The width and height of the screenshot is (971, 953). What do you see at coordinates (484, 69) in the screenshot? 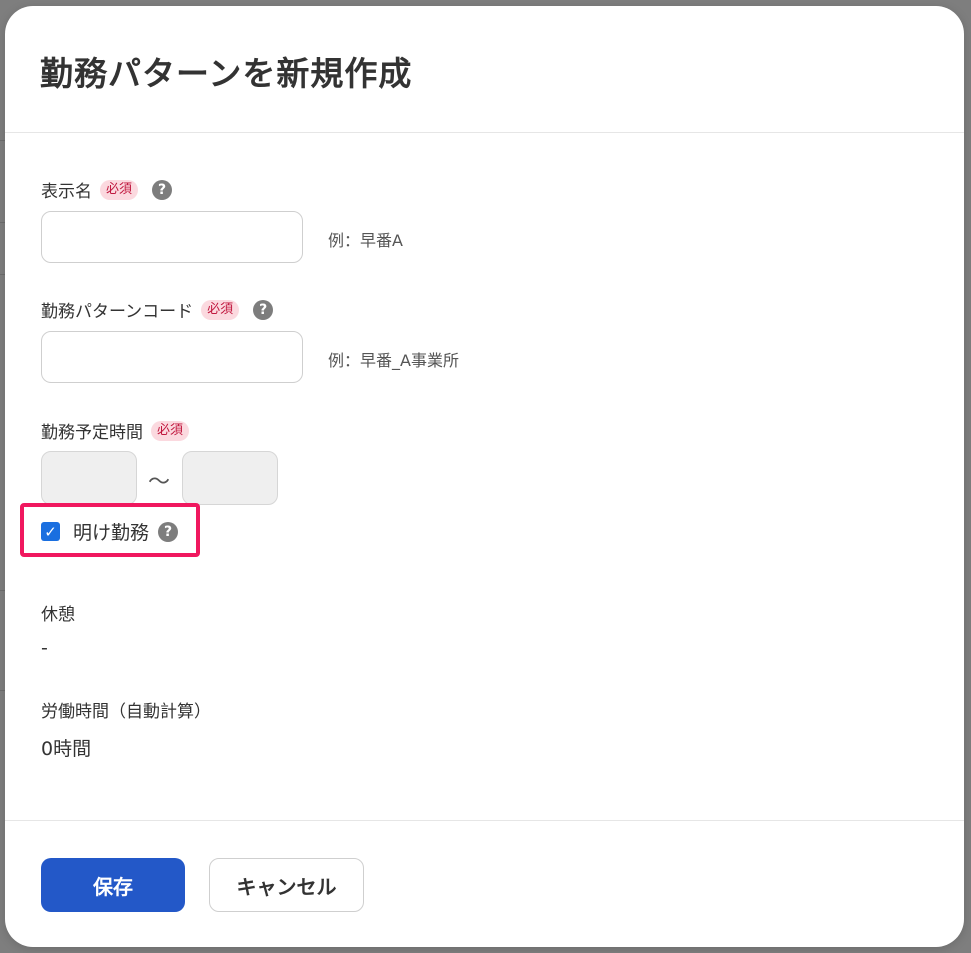
I see `dialog-header: 勤務パターンを新規作成` at bounding box center [484, 69].